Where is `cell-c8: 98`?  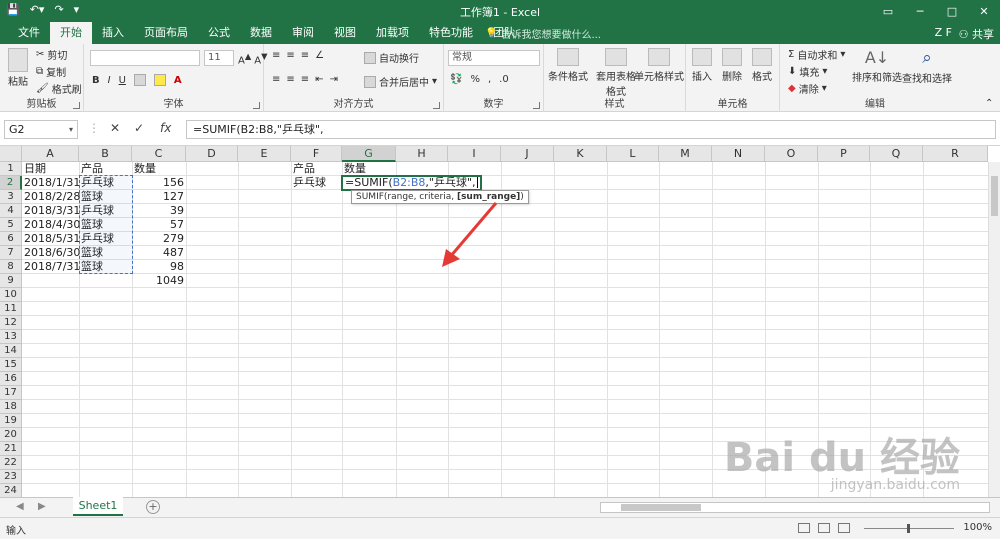
cell-c8: 98 is located at coordinates (159, 267).